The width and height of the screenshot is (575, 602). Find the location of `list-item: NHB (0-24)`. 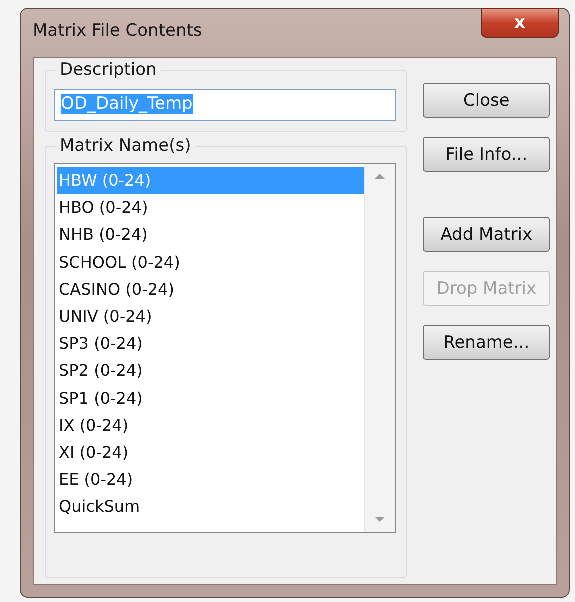

list-item: NHB (0-24) is located at coordinates (210, 235).